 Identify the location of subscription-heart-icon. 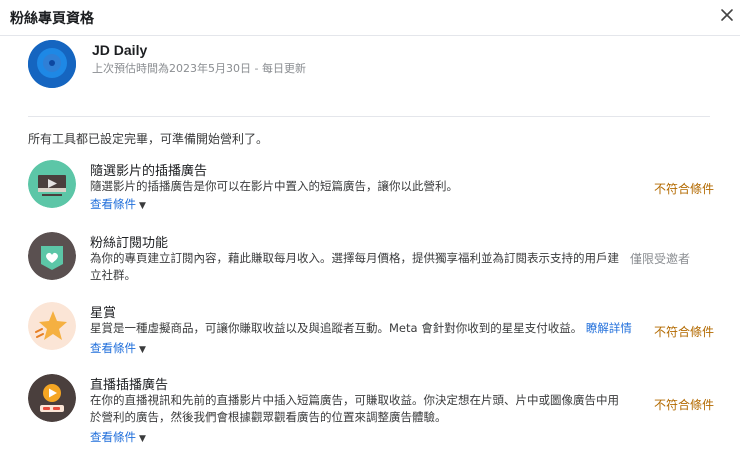
(52, 256).